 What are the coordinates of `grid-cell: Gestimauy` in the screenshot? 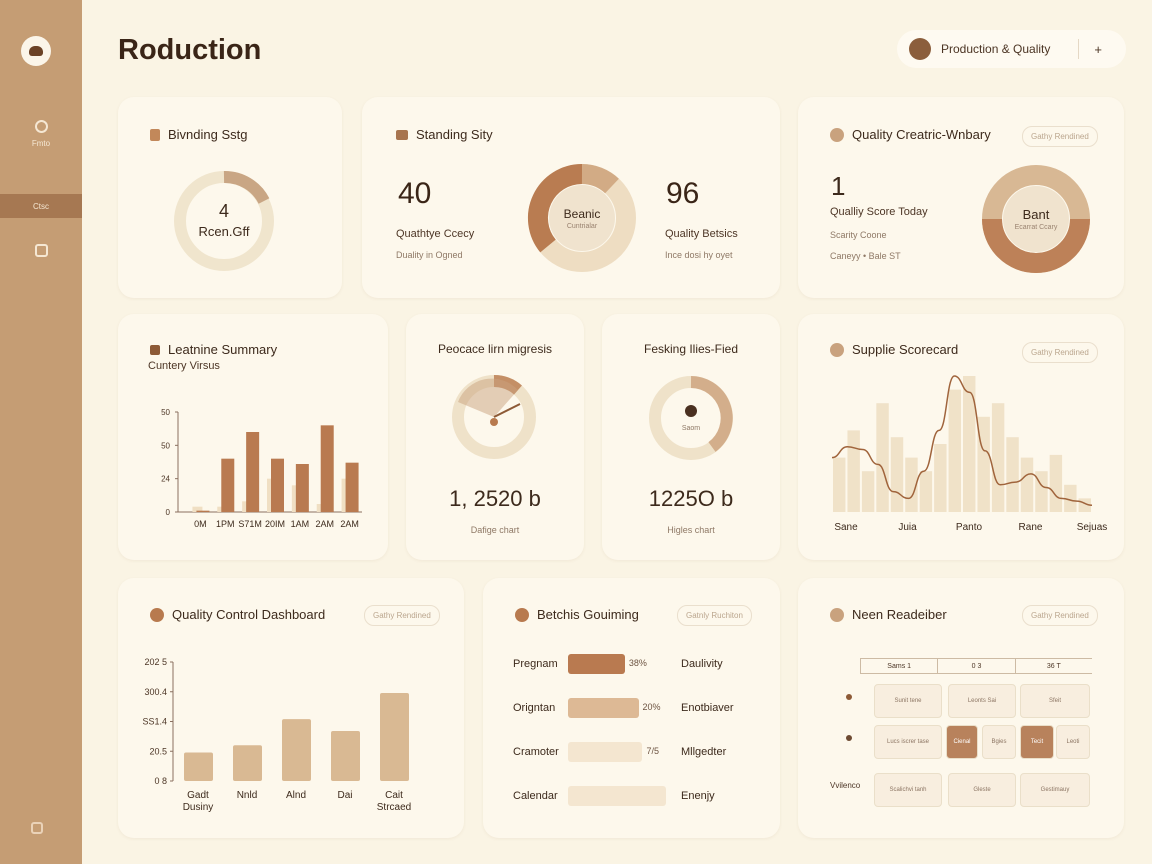 It's located at (1055, 790).